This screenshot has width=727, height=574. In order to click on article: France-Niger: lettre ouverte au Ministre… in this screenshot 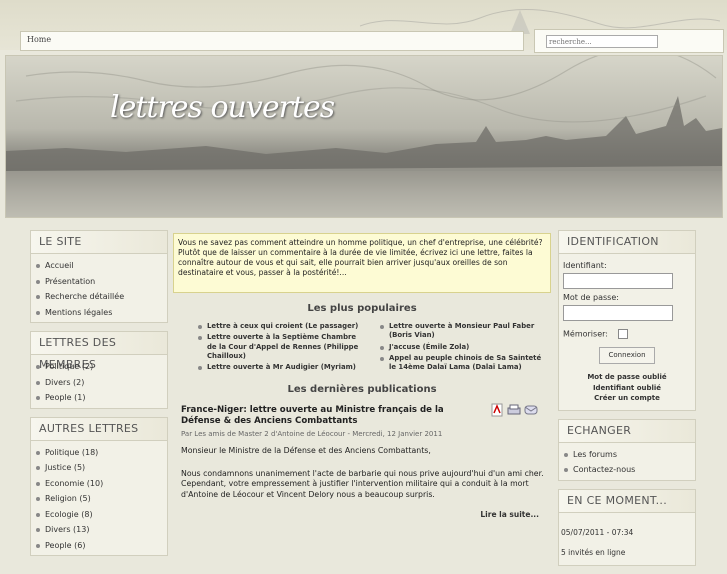, I will do `click(362, 461)`.